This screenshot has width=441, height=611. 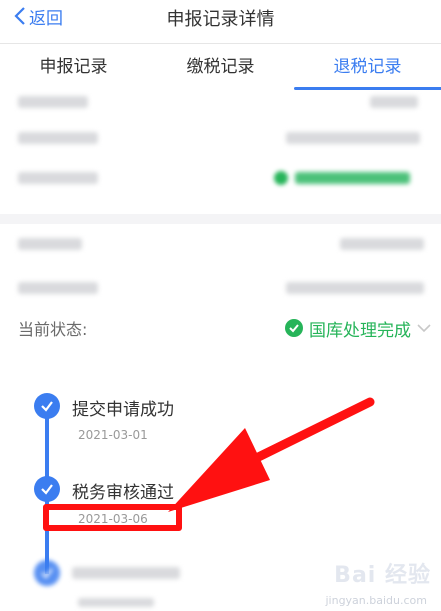 I want to click on page-title: 申报记录详情, so click(x=220, y=19).